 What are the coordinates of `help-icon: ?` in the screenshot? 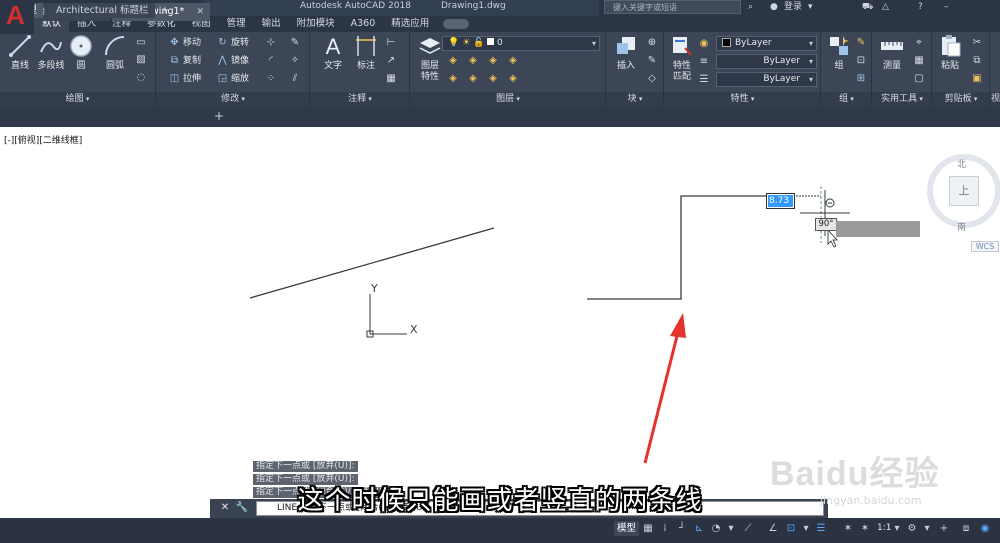 It's located at (920, 8).